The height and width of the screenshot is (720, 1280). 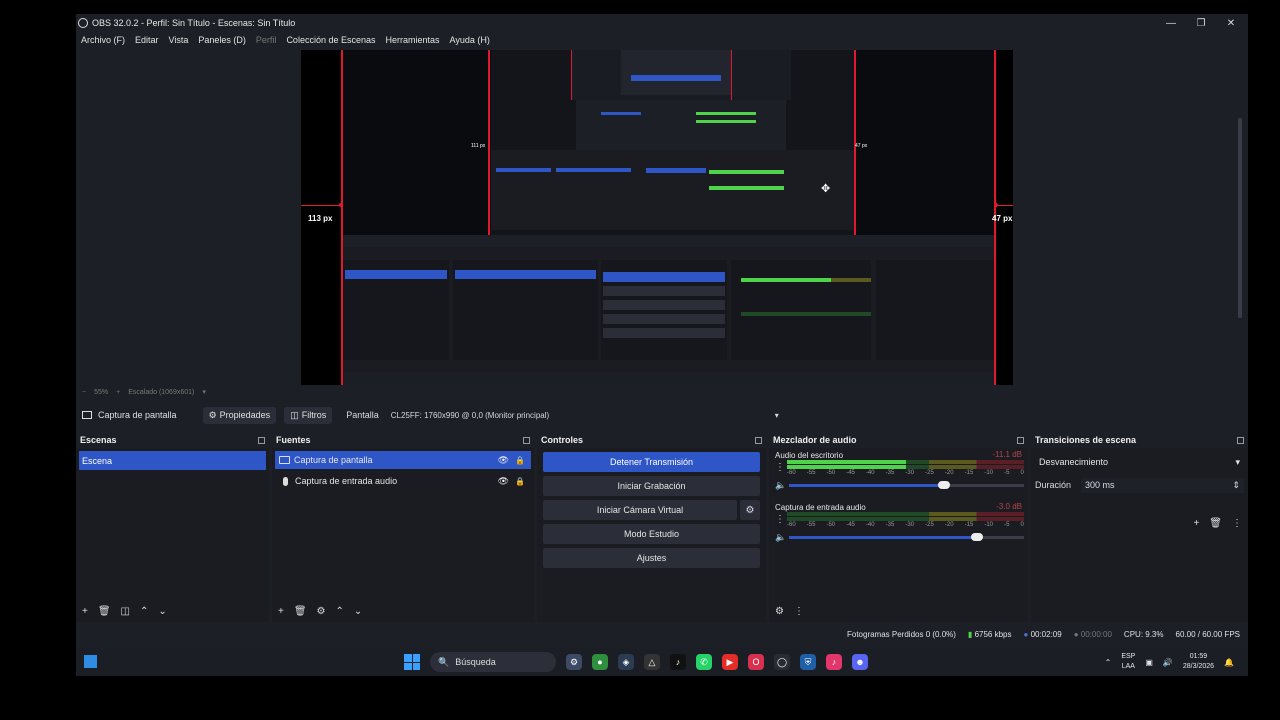 I want to click on discord-app-icon: ☻, so click(x=860, y=662).